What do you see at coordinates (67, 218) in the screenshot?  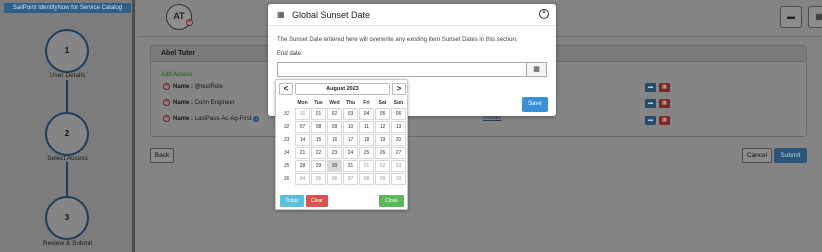 I see `step-3-circle: 3` at bounding box center [67, 218].